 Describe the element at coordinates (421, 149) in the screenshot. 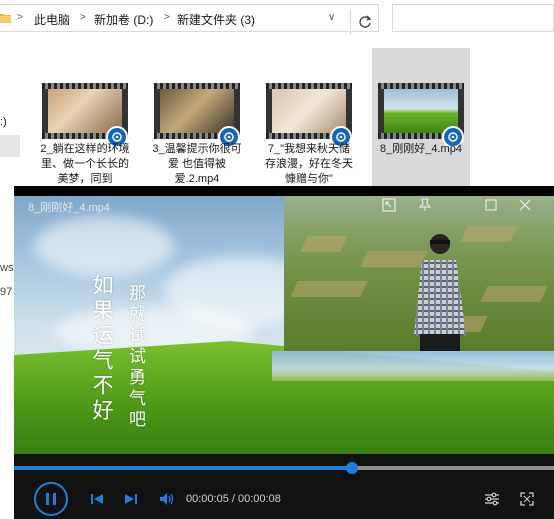

I see `file-name: 8_刚刚好_4.mp4` at that location.